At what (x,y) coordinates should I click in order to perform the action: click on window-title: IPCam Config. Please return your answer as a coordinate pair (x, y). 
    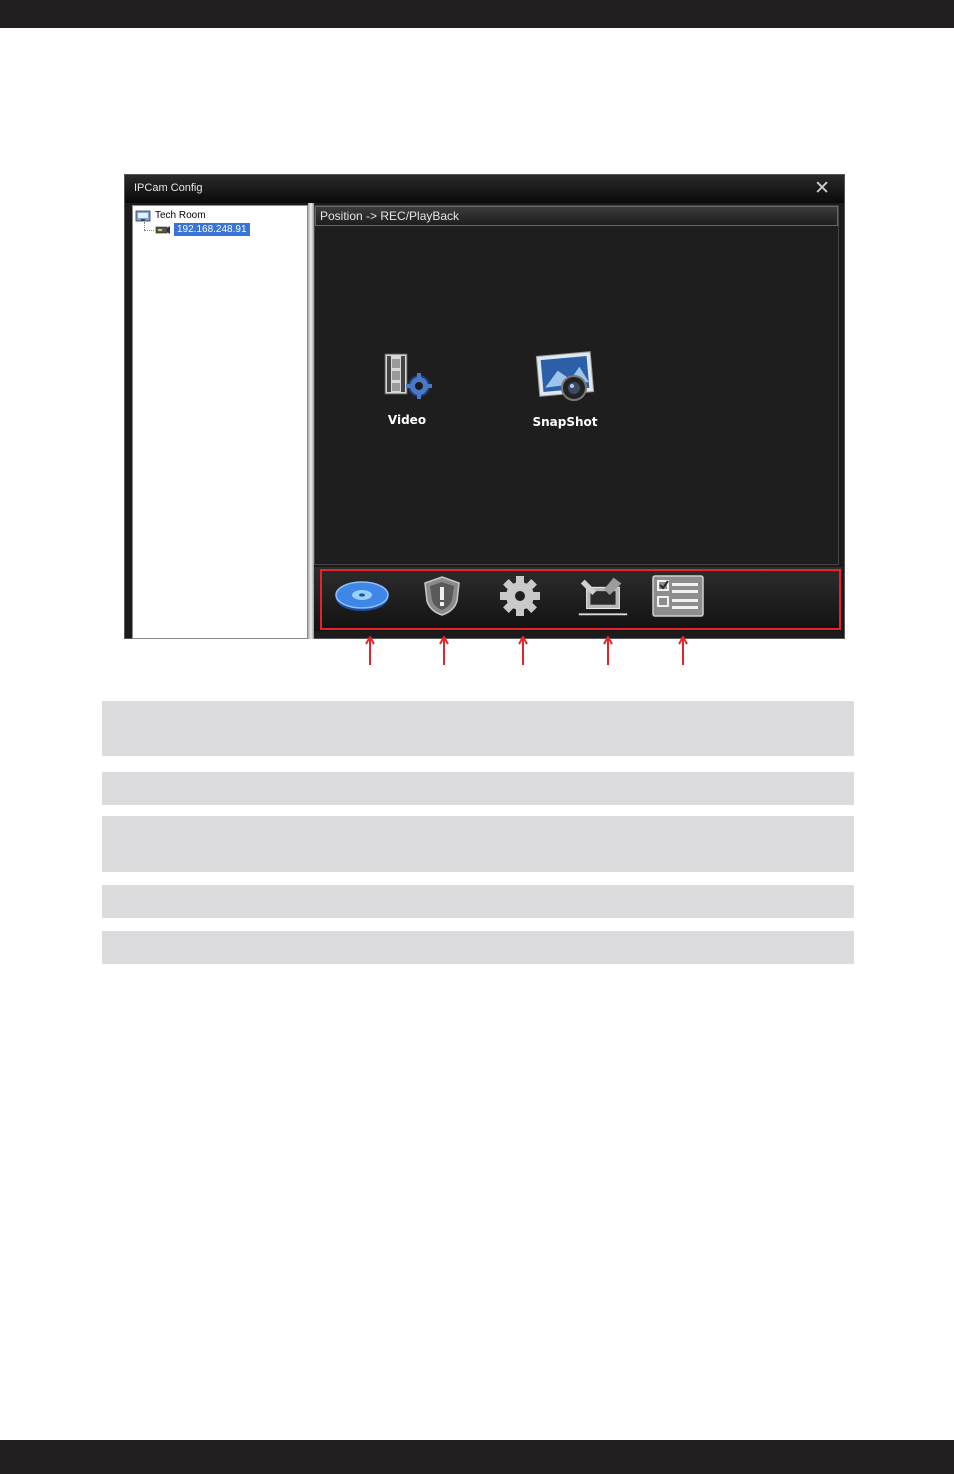
    Looking at the image, I should click on (168, 188).